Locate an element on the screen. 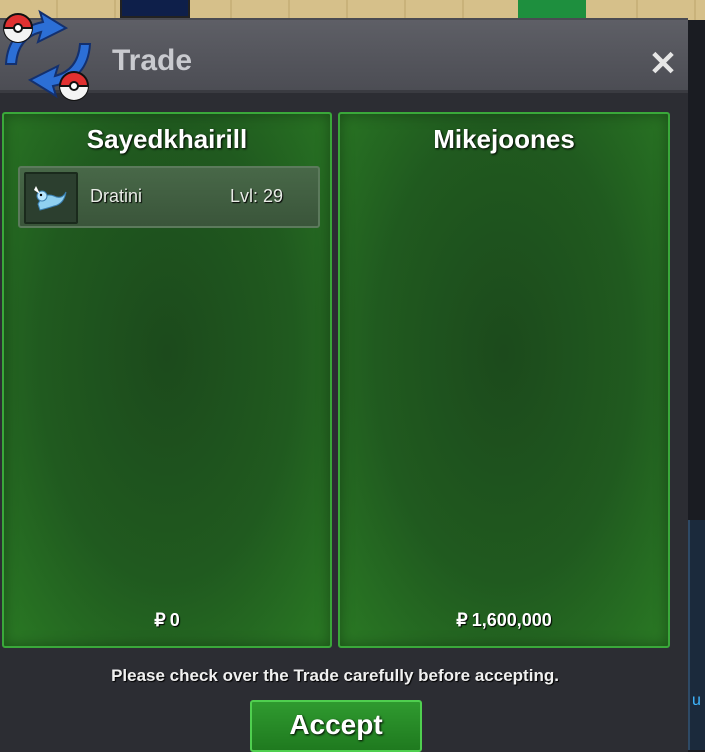 This screenshot has width=705, height=752. money-amount-right: 1,600,000 is located at coordinates (511, 620).